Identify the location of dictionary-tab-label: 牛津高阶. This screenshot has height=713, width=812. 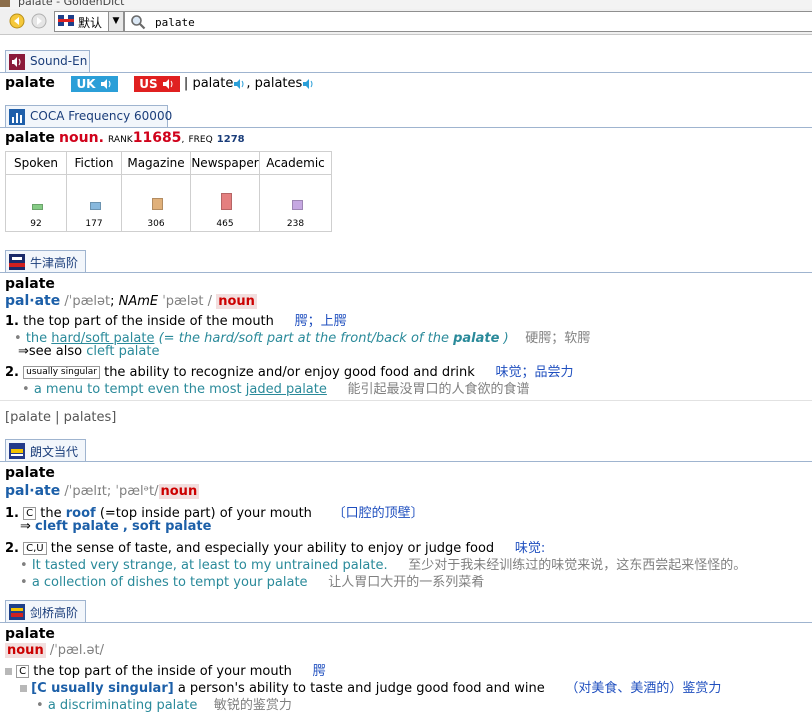
(54, 263).